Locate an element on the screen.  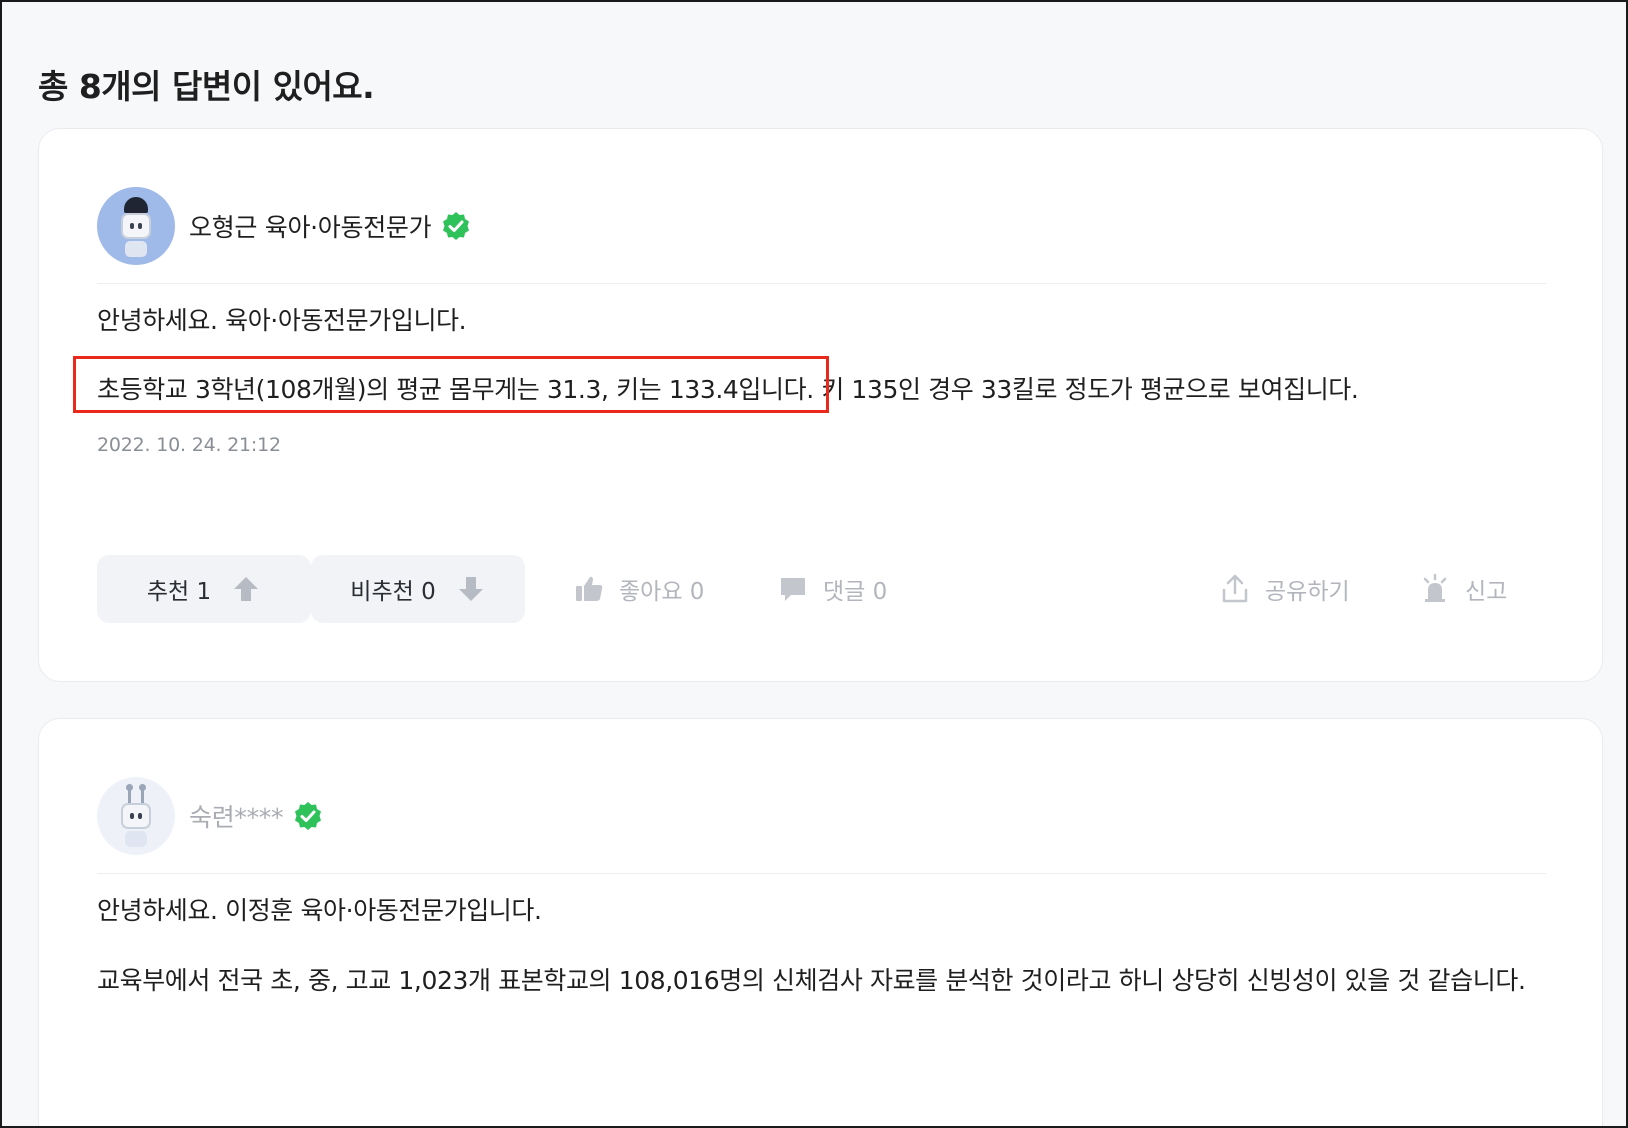
share-icon is located at coordinates (1235, 588).